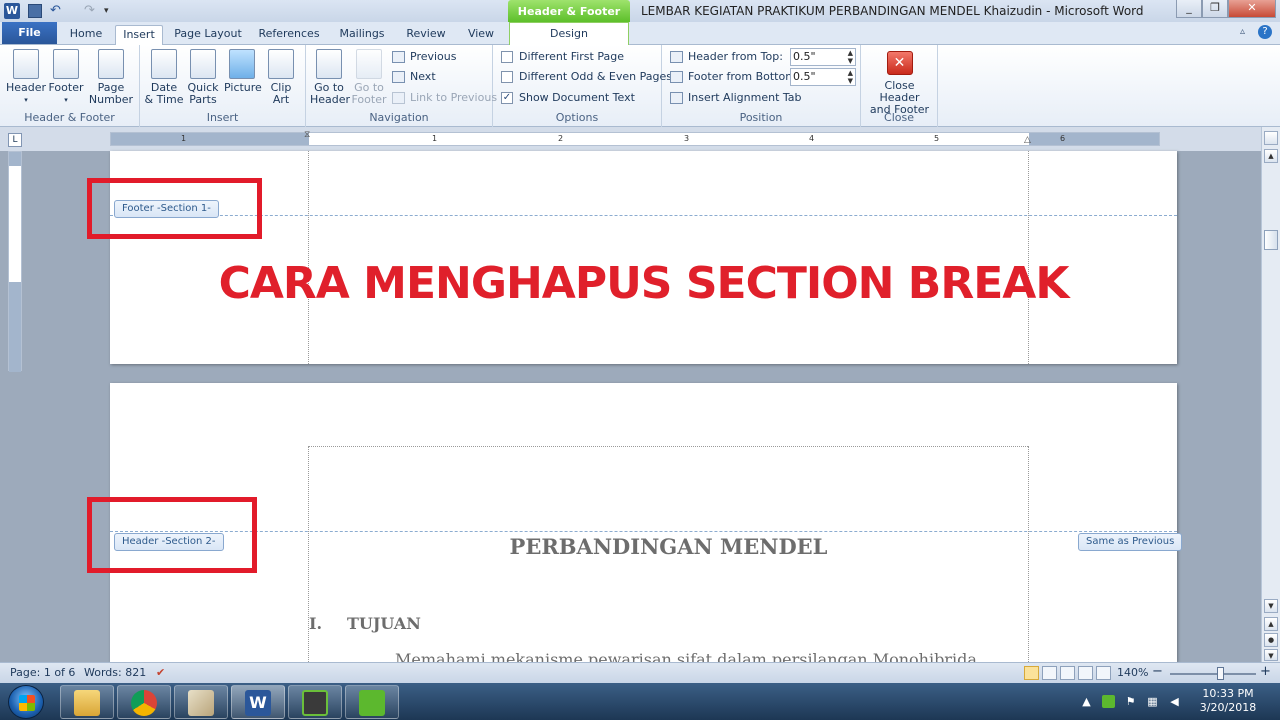 This screenshot has width=1280, height=720. What do you see at coordinates (1265, 671) in the screenshot?
I see `zoom-in-icon: +` at bounding box center [1265, 671].